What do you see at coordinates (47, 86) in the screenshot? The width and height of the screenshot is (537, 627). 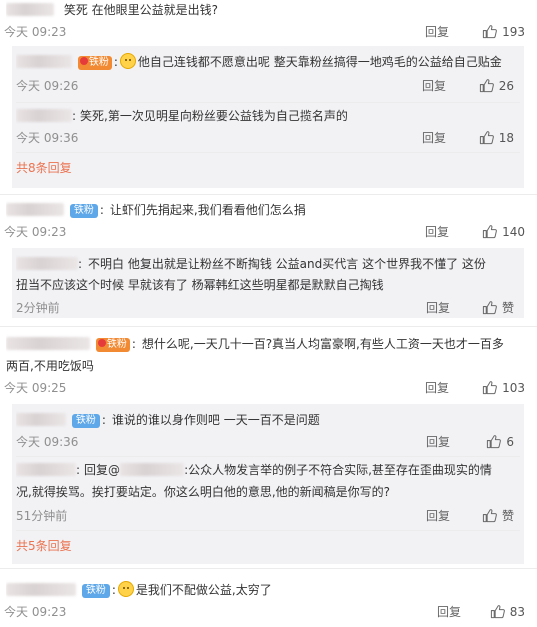 I see `timestamp: 今天 09:26` at bounding box center [47, 86].